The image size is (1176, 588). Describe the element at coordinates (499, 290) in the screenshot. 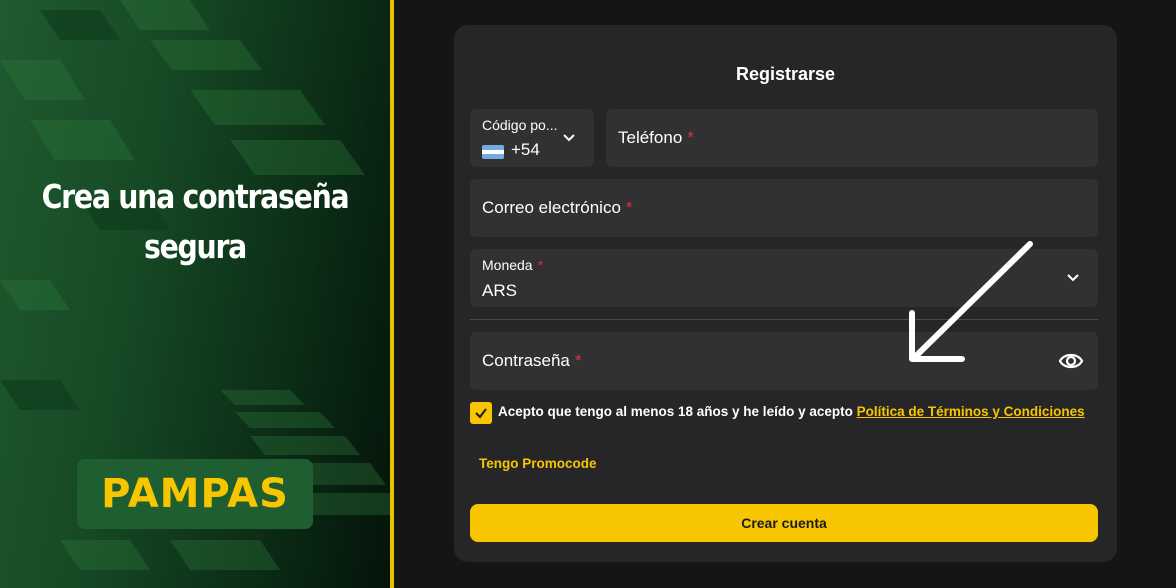

I see `currency-value: ARS` at that location.